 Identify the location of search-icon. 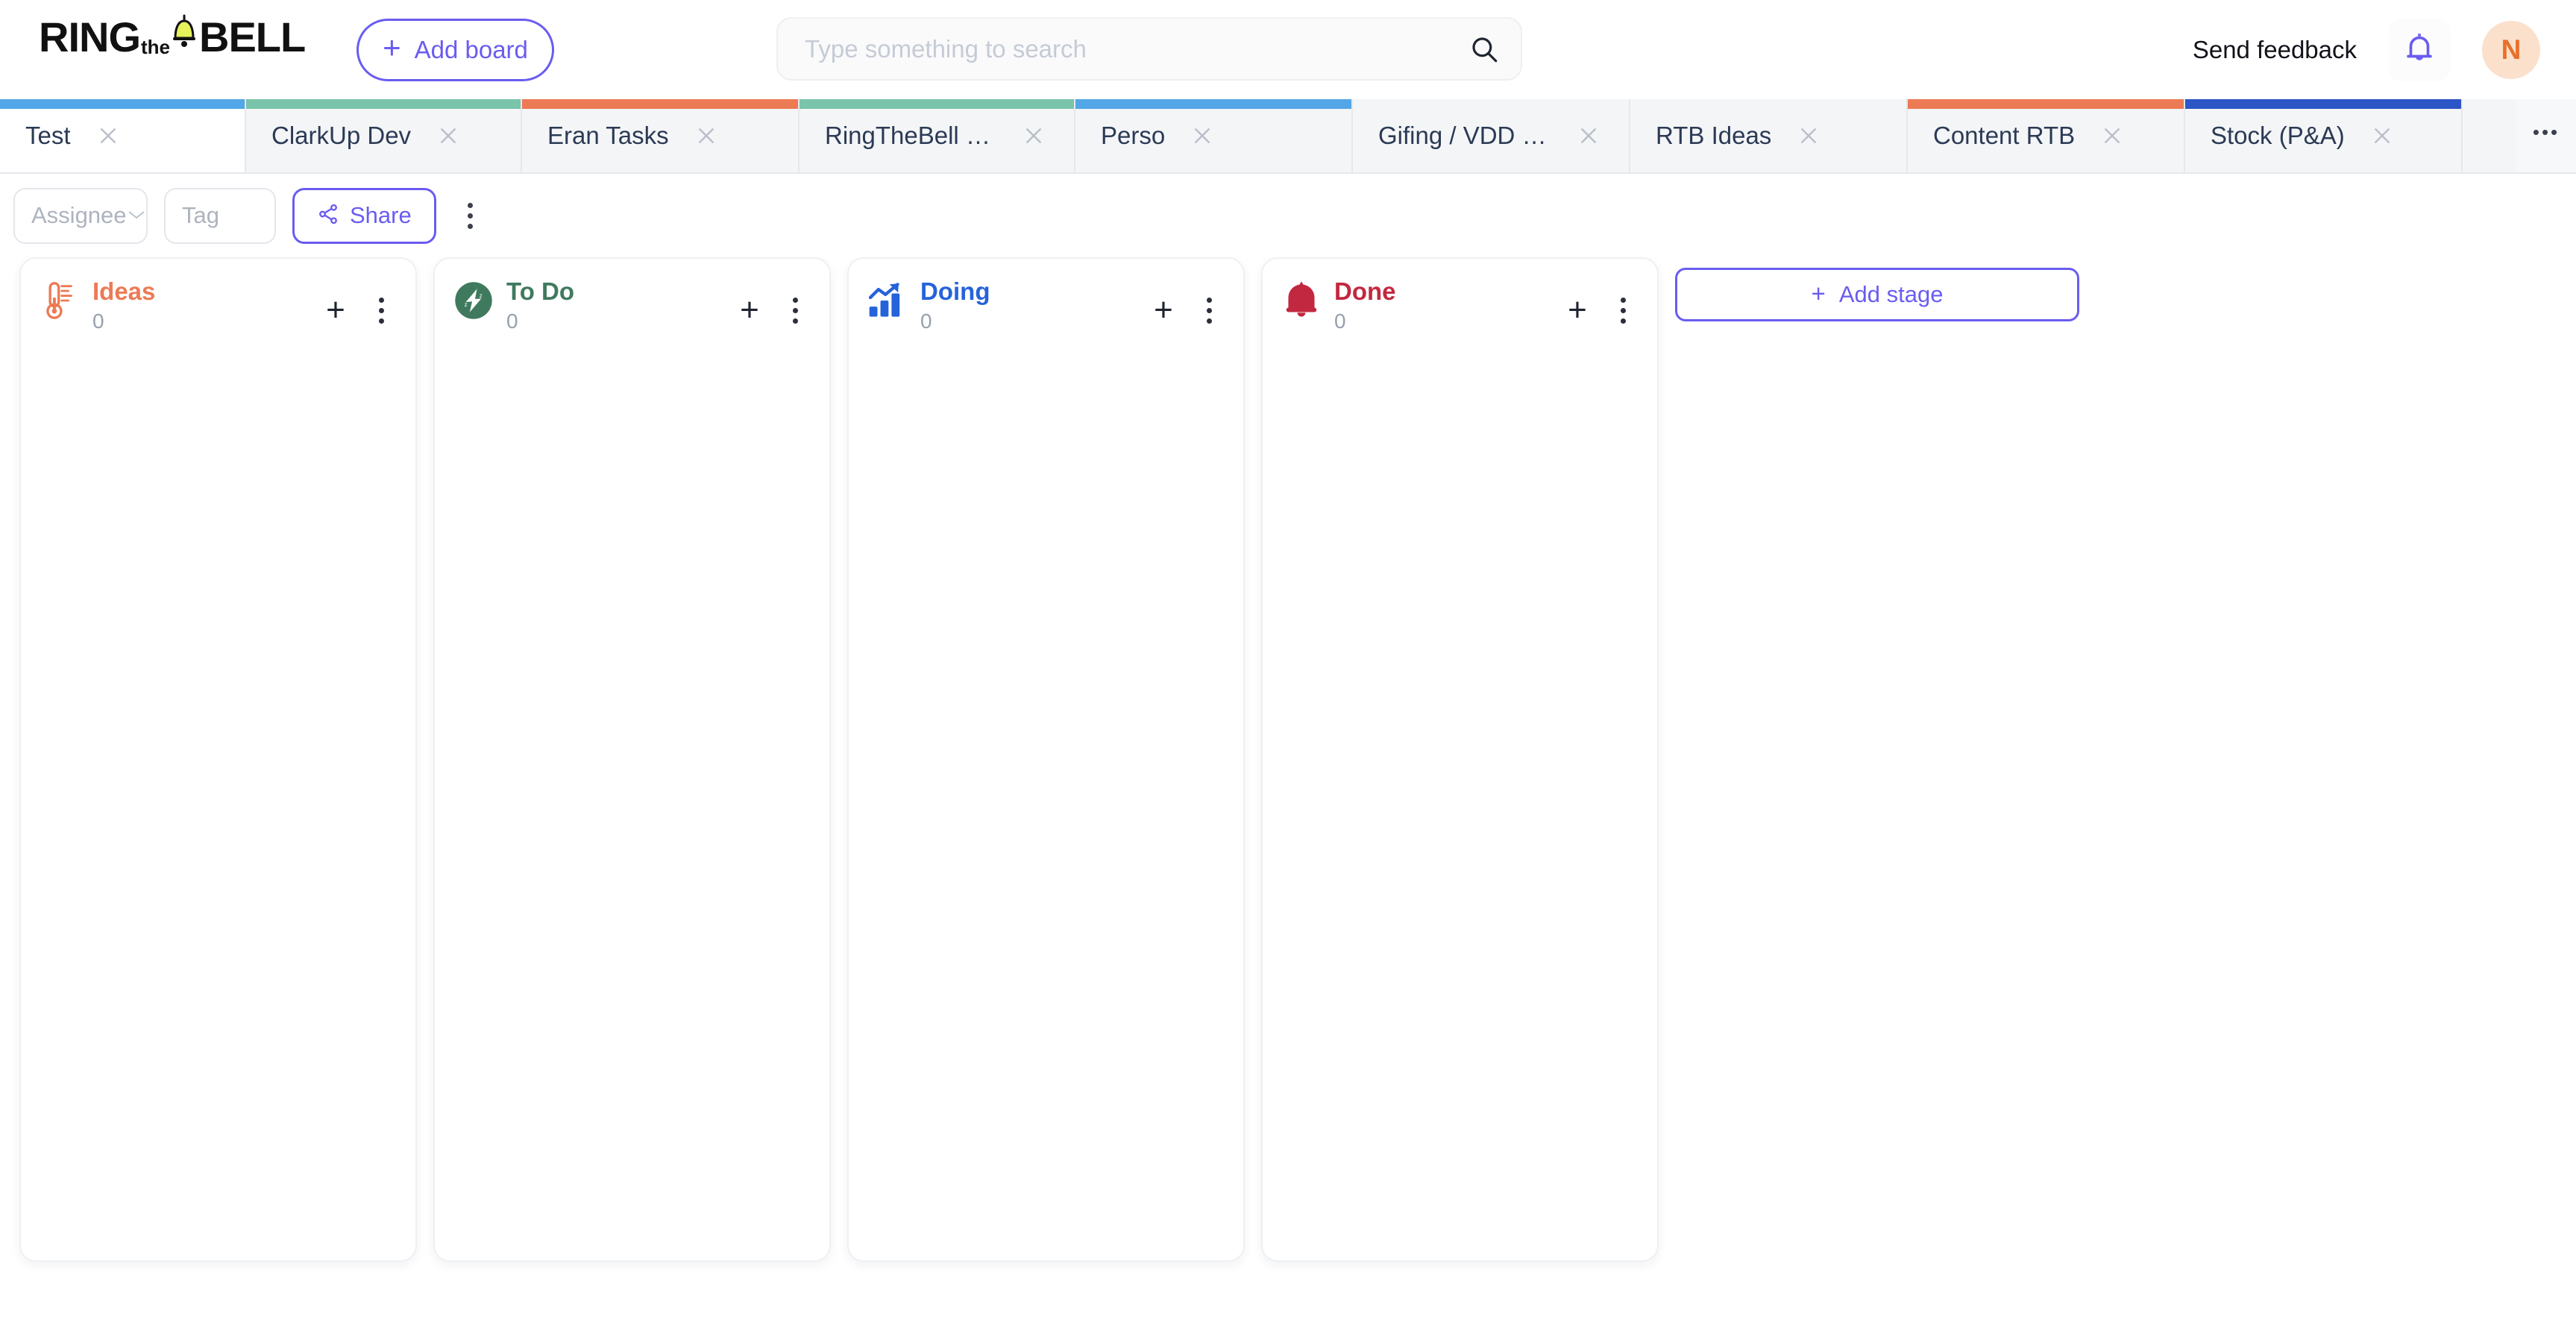
(1484, 49).